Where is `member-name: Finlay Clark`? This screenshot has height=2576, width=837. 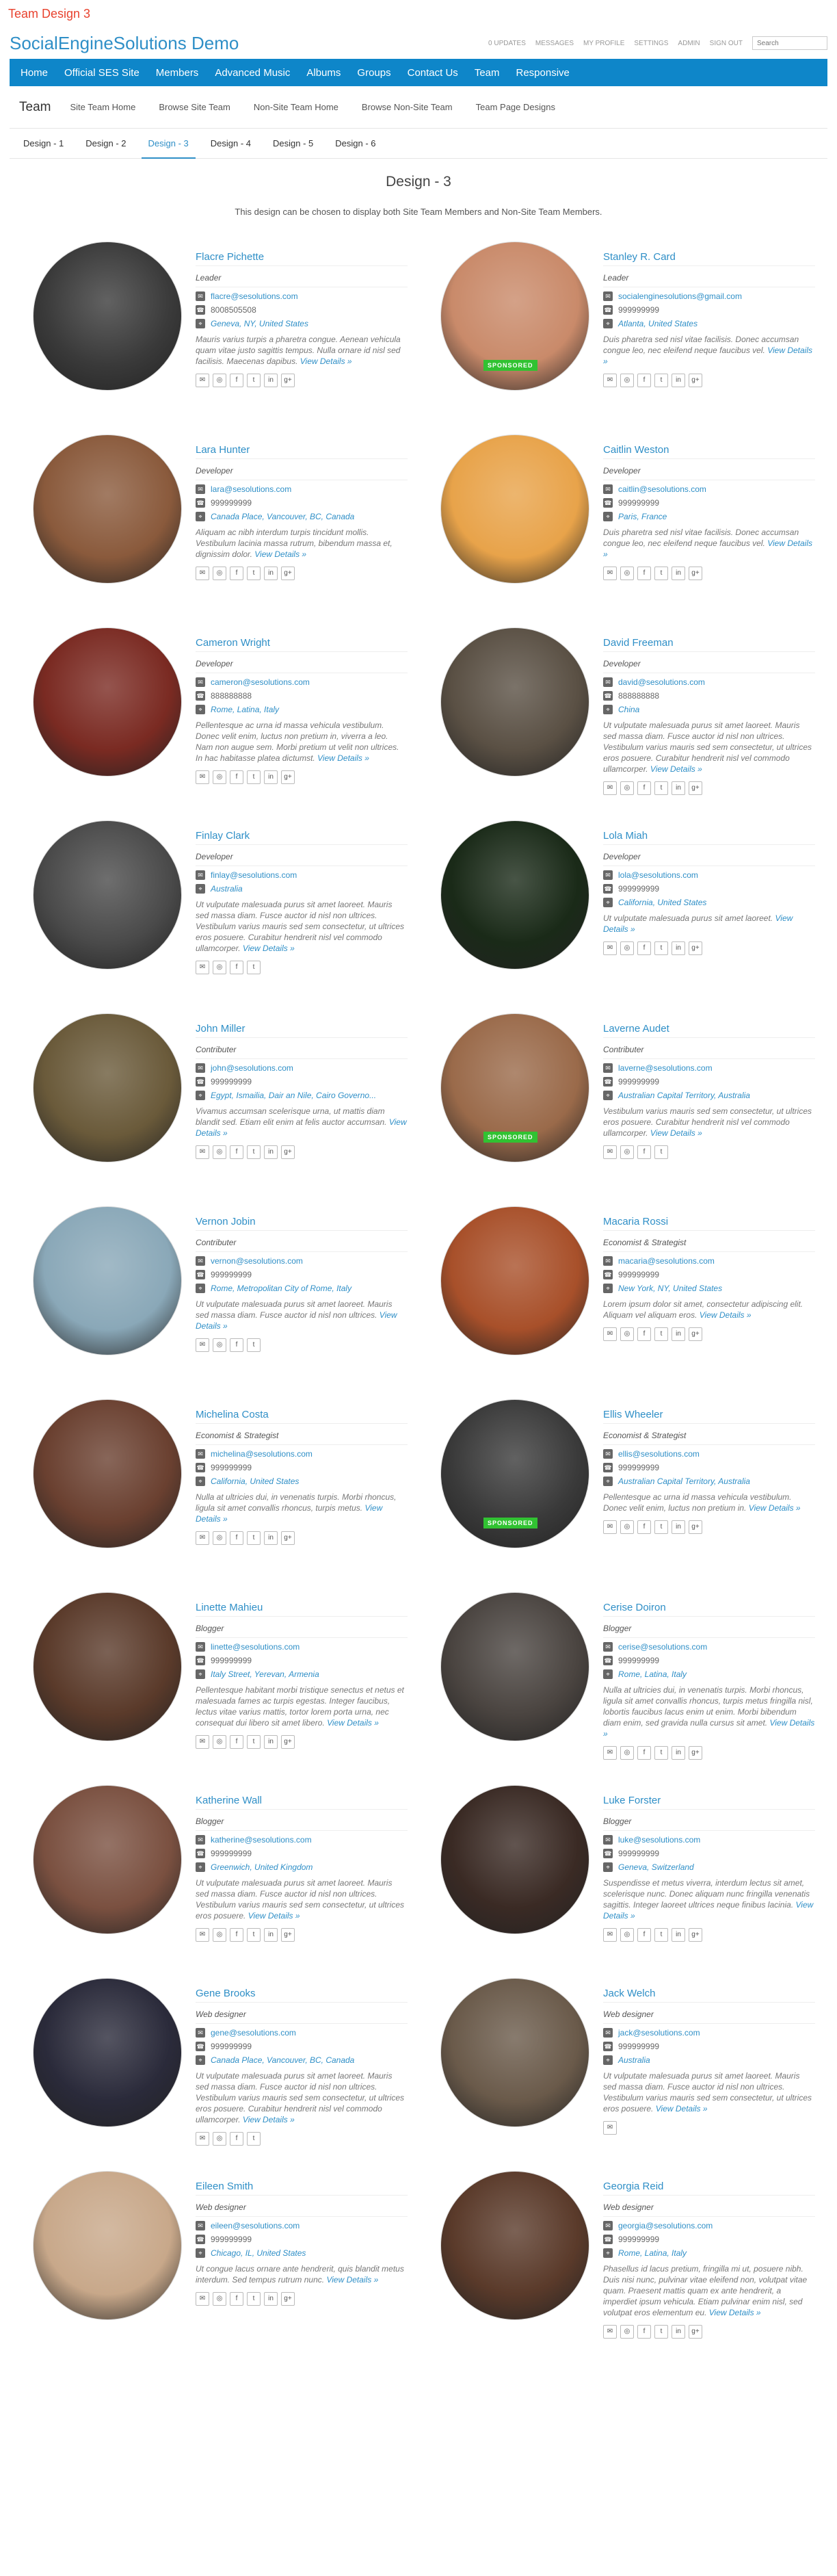 member-name: Finlay Clark is located at coordinates (302, 838).